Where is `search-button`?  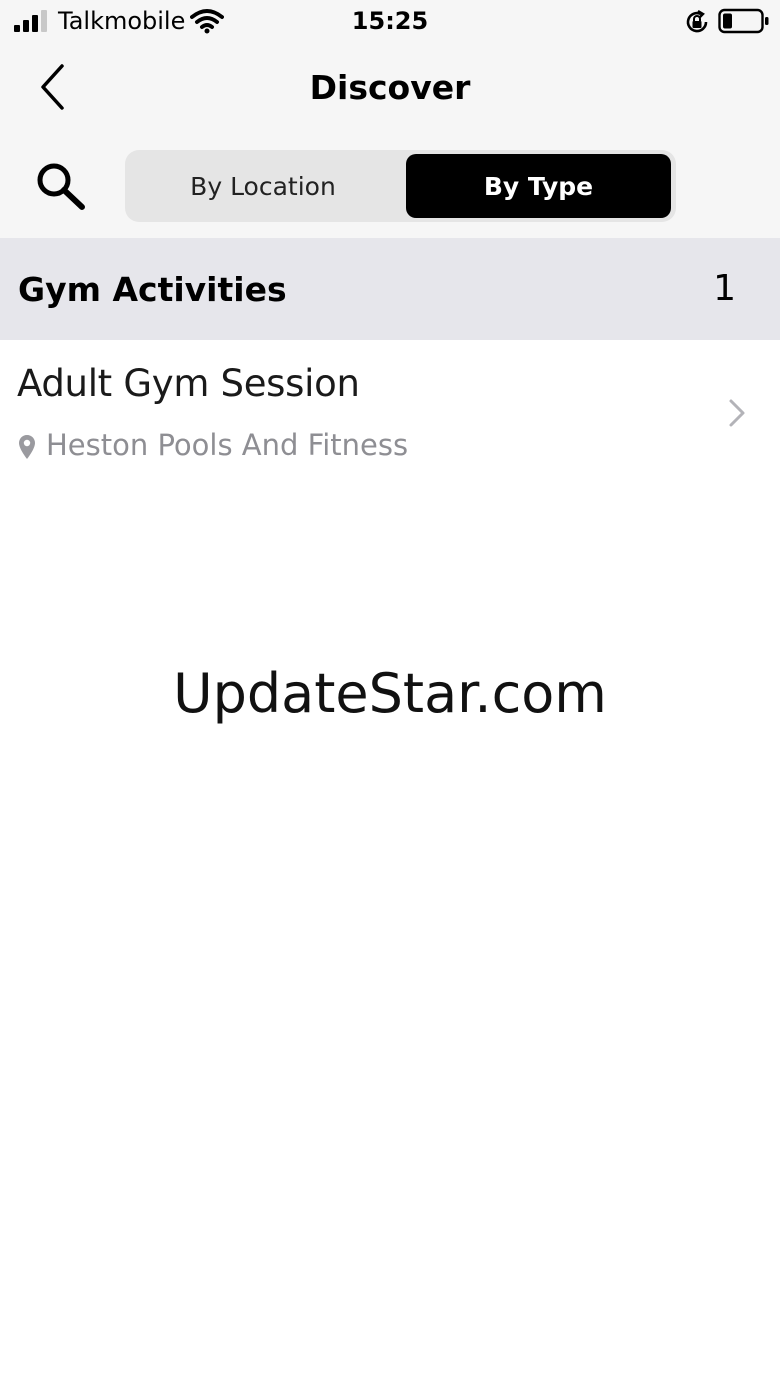
search-button is located at coordinates (61, 186).